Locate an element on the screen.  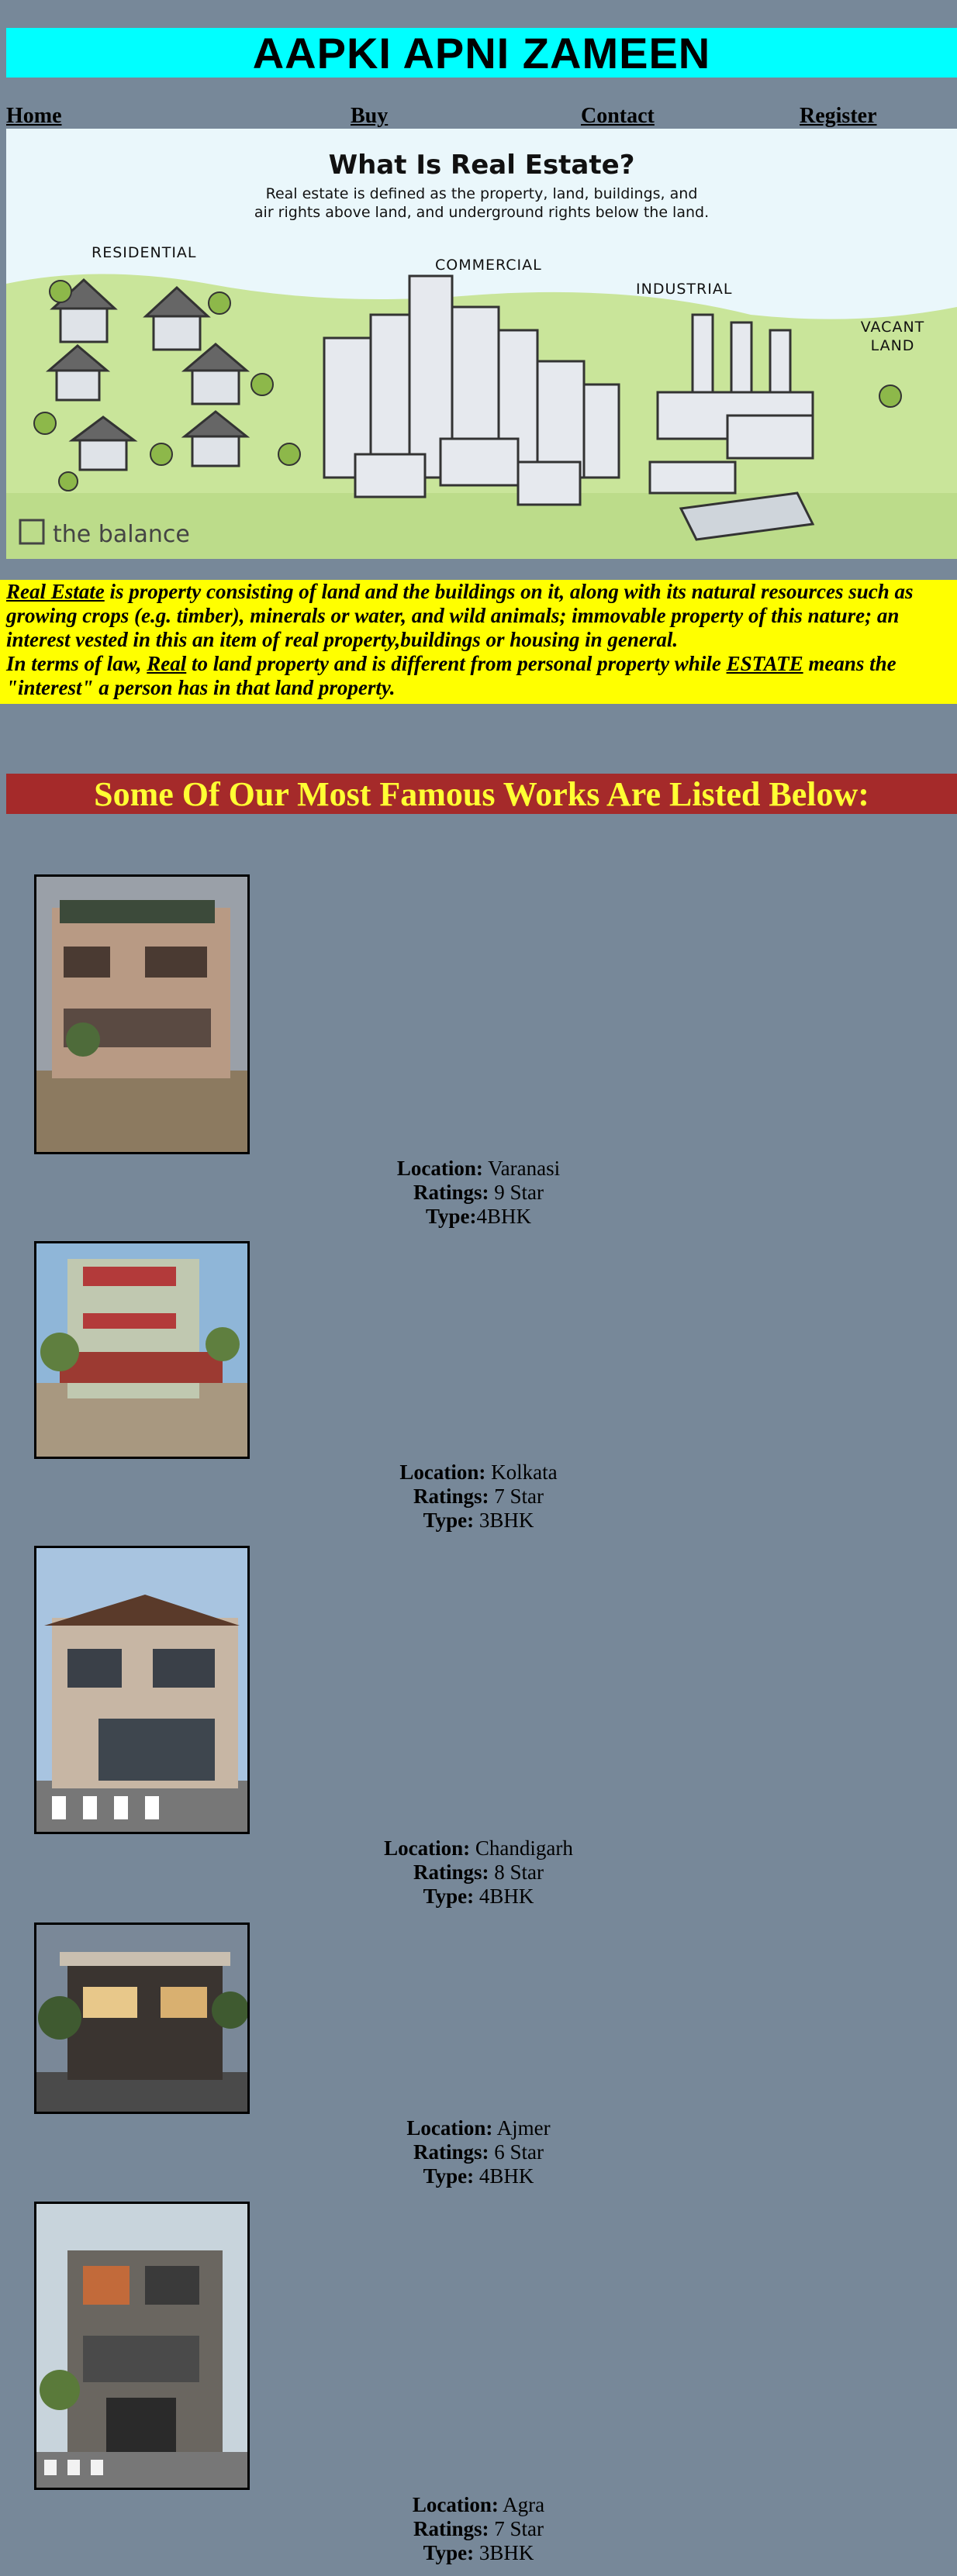
estate-term: ESTATE is located at coordinates (764, 663).